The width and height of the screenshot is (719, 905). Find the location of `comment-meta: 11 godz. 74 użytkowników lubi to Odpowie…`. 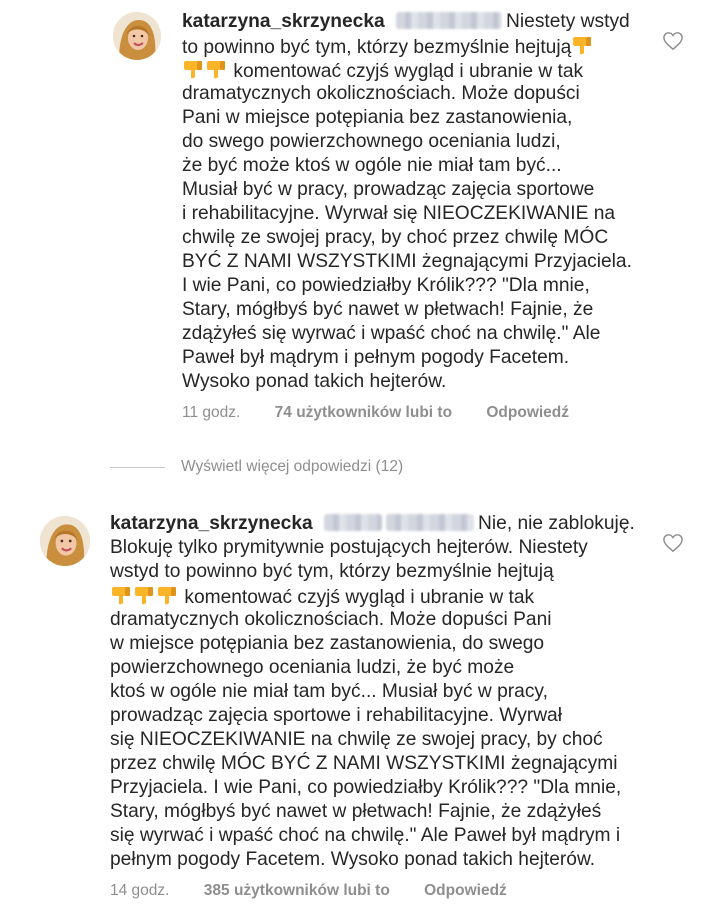

comment-meta: 11 godz. 74 użytkowników lubi to Odpowie… is located at coordinates (375, 413).